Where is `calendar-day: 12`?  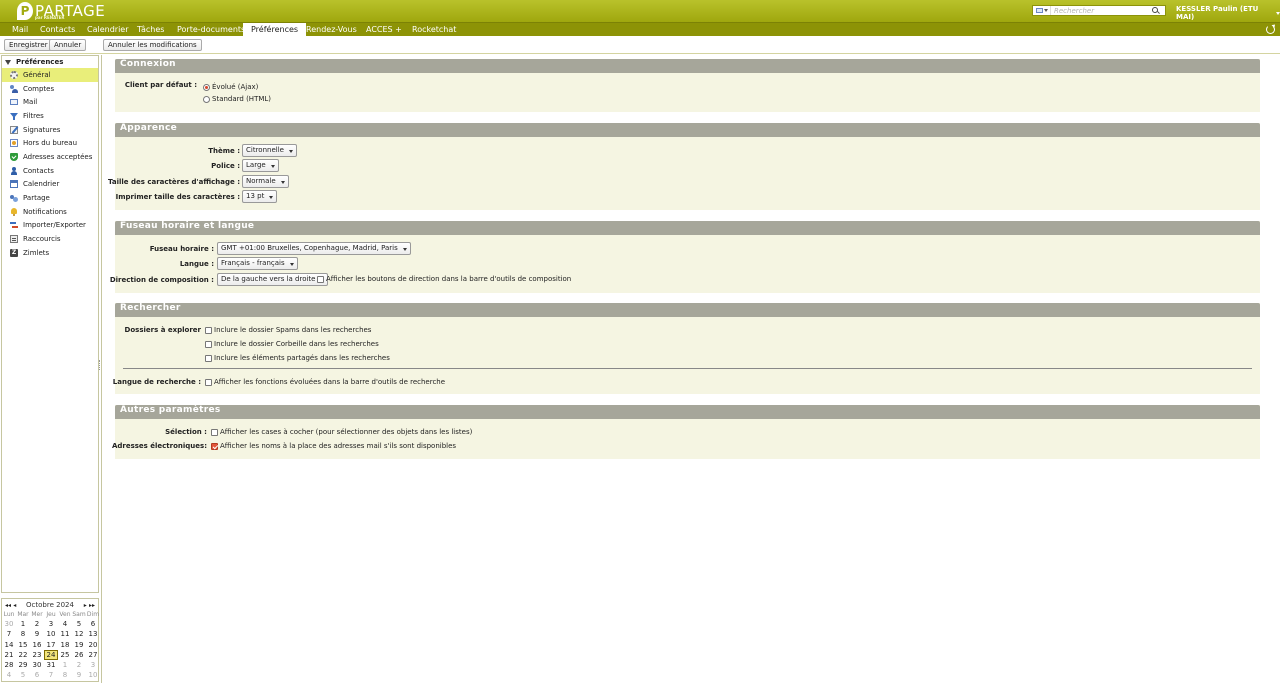
calendar-day: 12 is located at coordinates (79, 634).